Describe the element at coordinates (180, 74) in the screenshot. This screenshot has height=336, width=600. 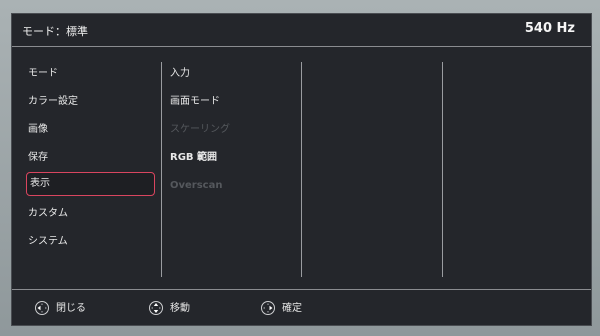
I see `submenu-item-input: 入力` at that location.